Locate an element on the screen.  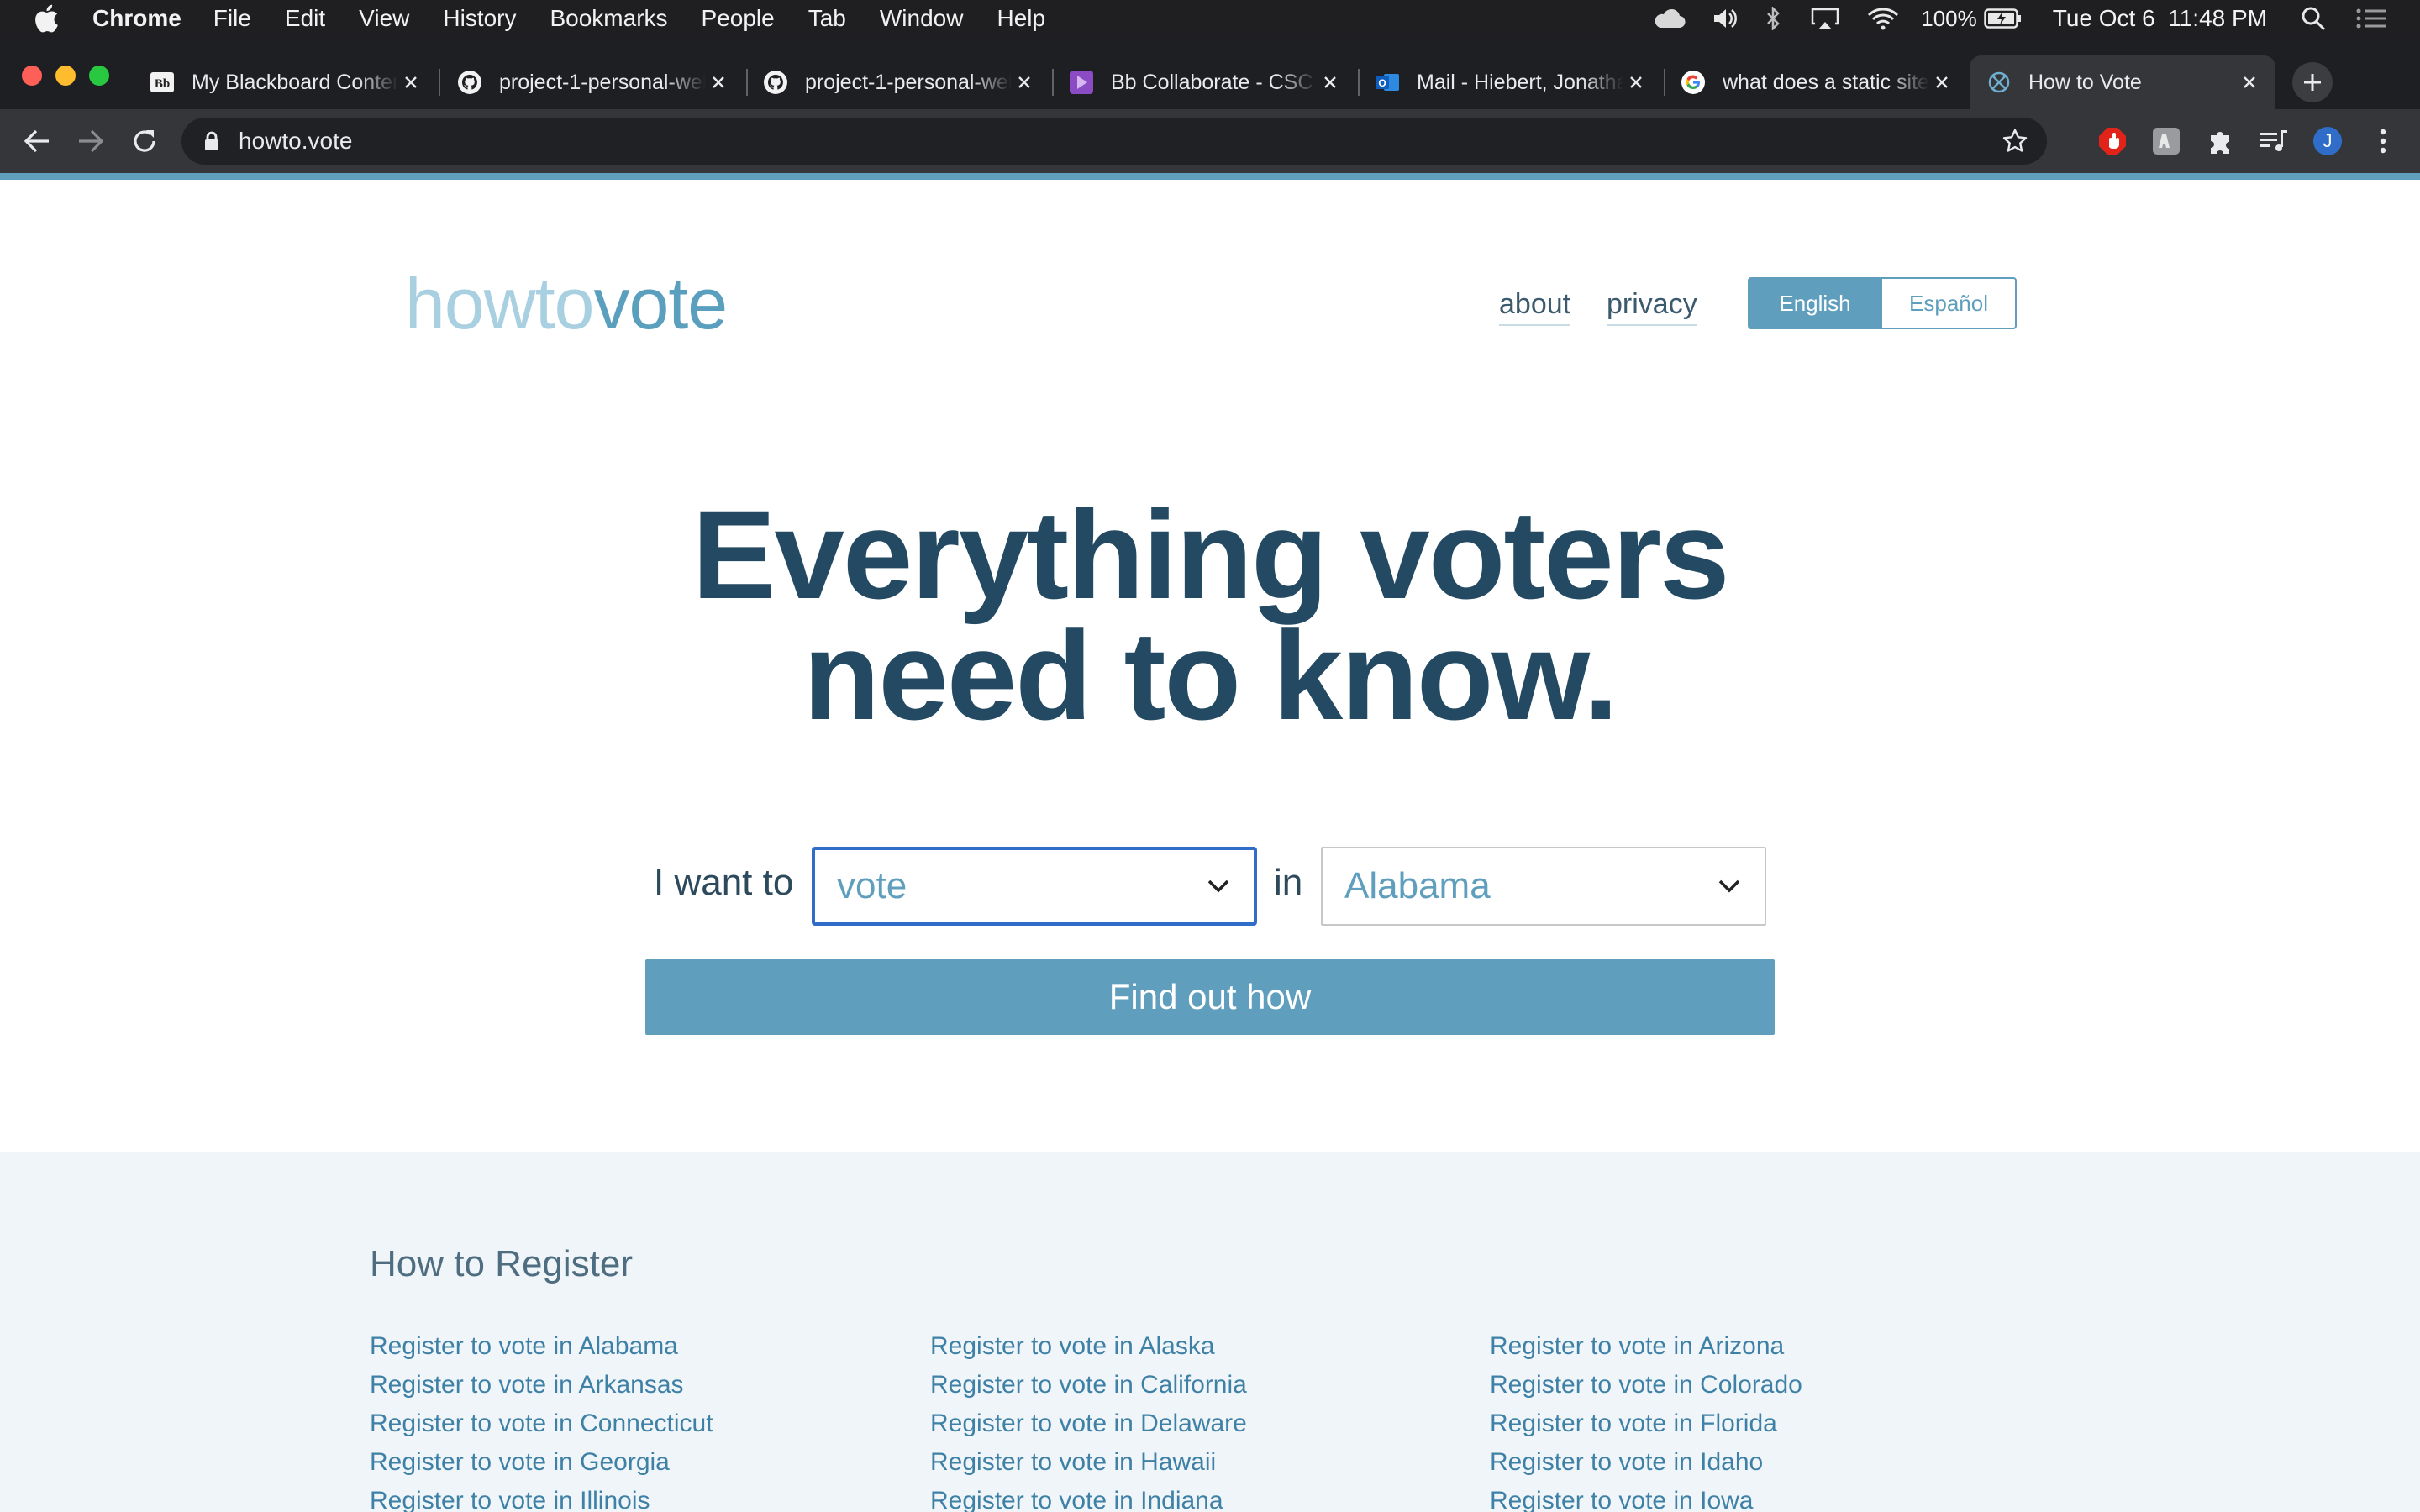
register-link: Register to vote in California is located at coordinates (1088, 1385).